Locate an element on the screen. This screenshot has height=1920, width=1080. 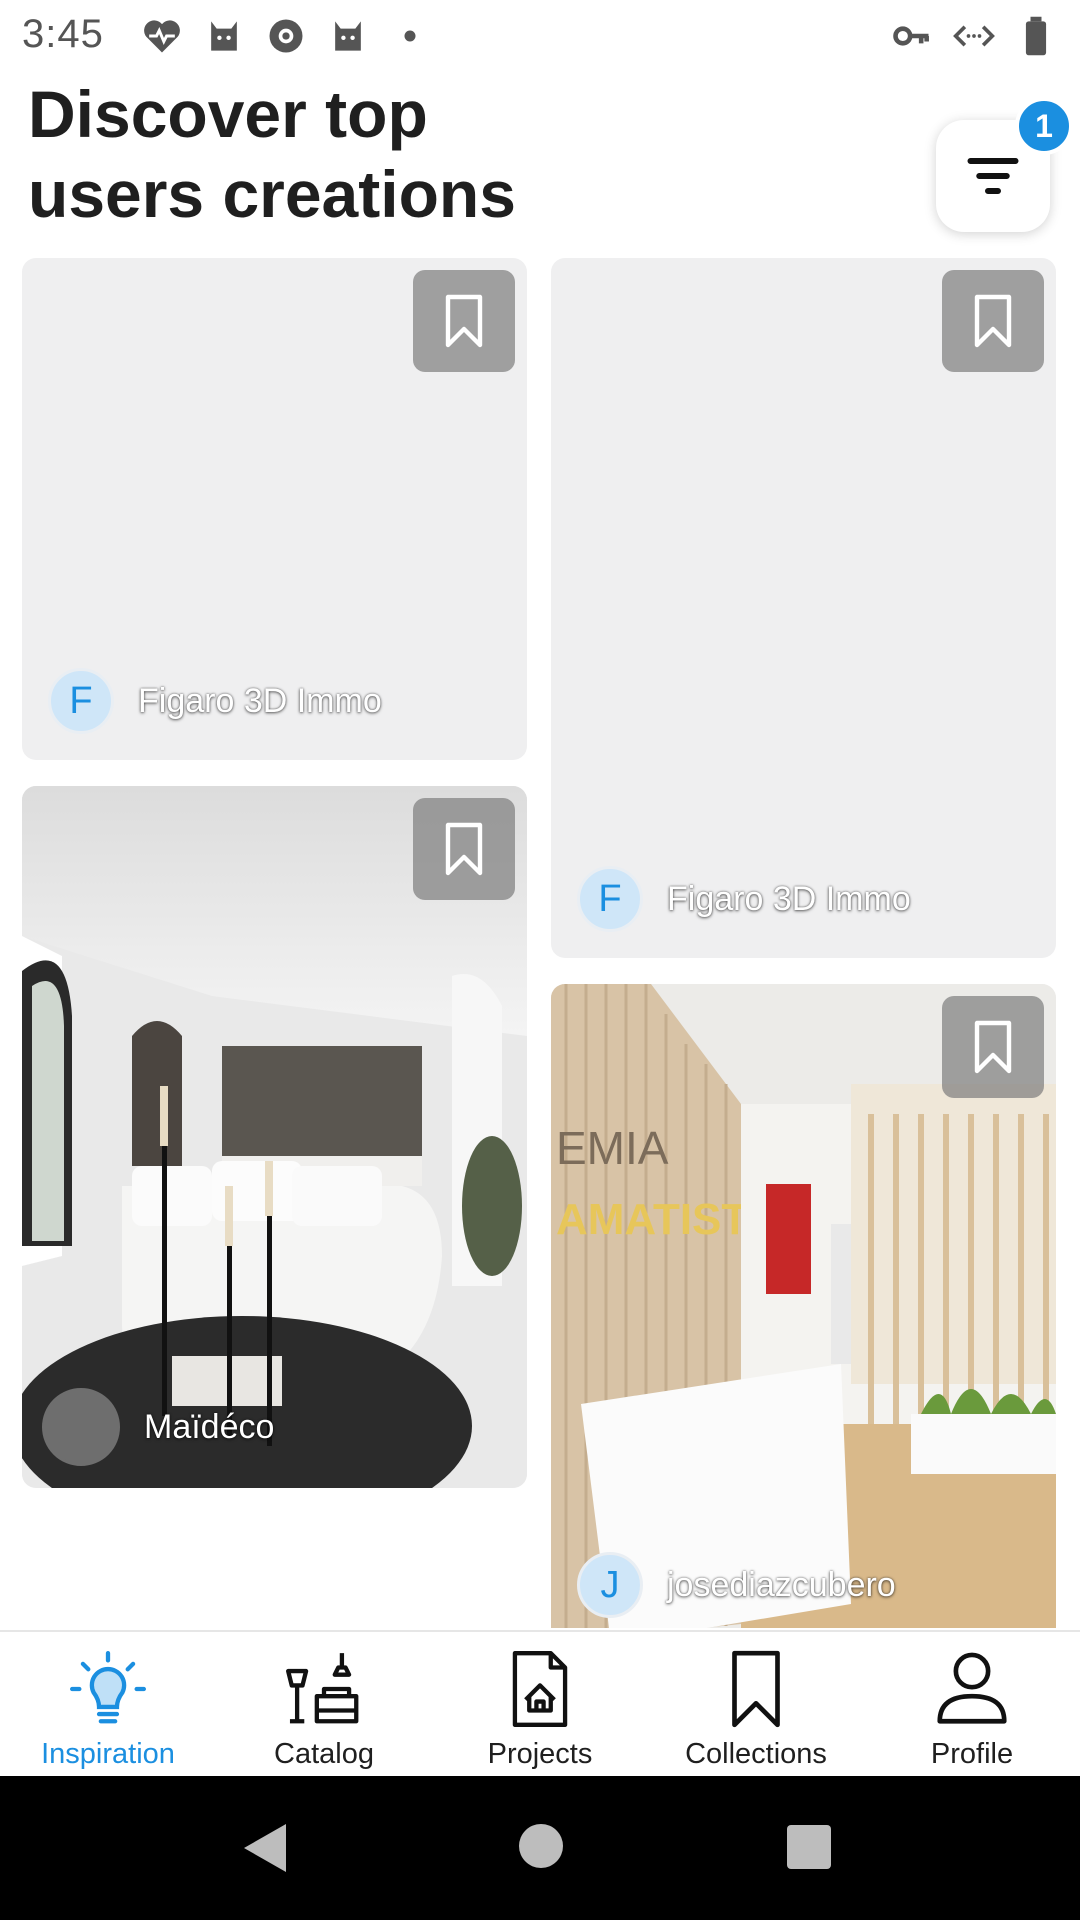
avatar: J is located at coordinates (610, 1585).